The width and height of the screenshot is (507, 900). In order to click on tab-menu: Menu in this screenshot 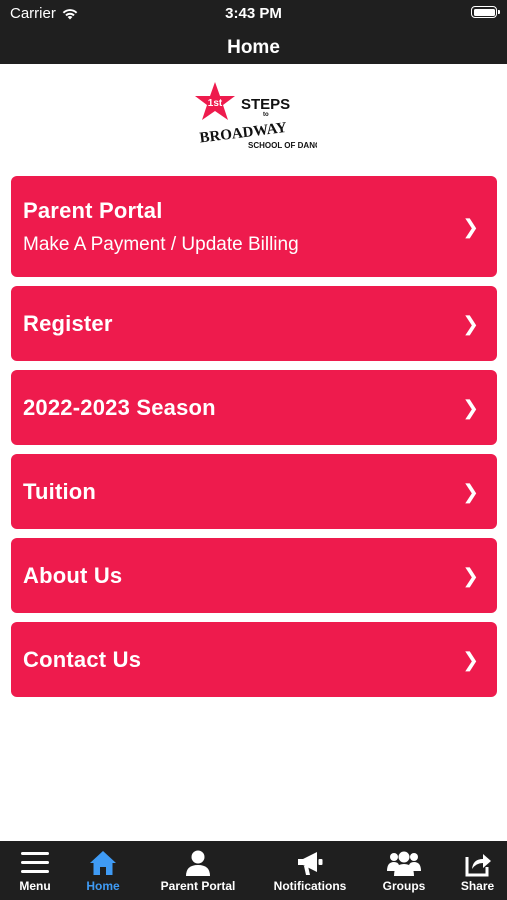, I will do `click(35, 870)`.